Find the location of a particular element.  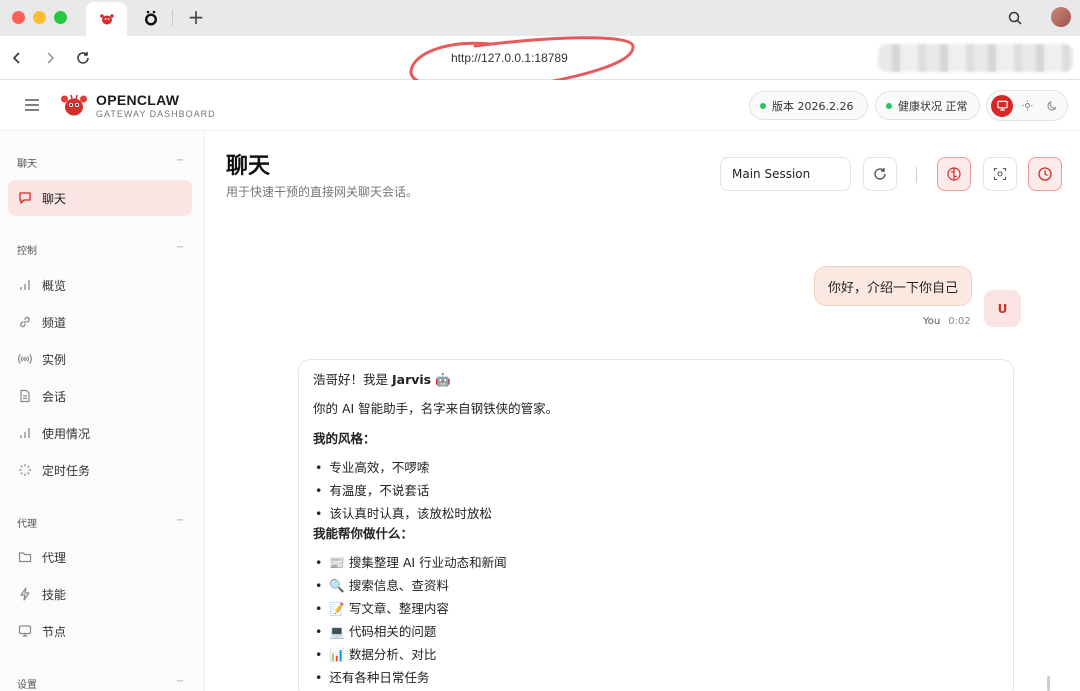

refresh-button is located at coordinates (880, 174).